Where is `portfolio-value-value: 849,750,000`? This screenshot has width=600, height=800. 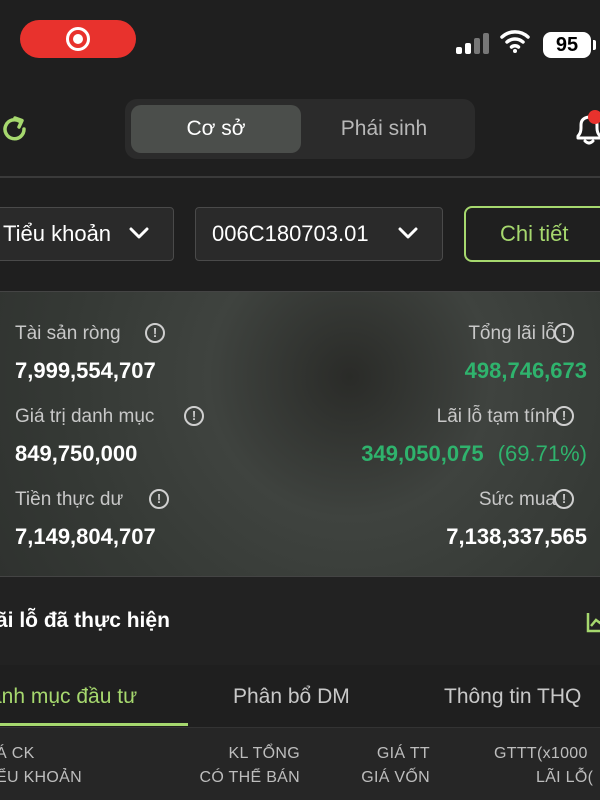
portfolio-value-value: 849,750,000 is located at coordinates (76, 453).